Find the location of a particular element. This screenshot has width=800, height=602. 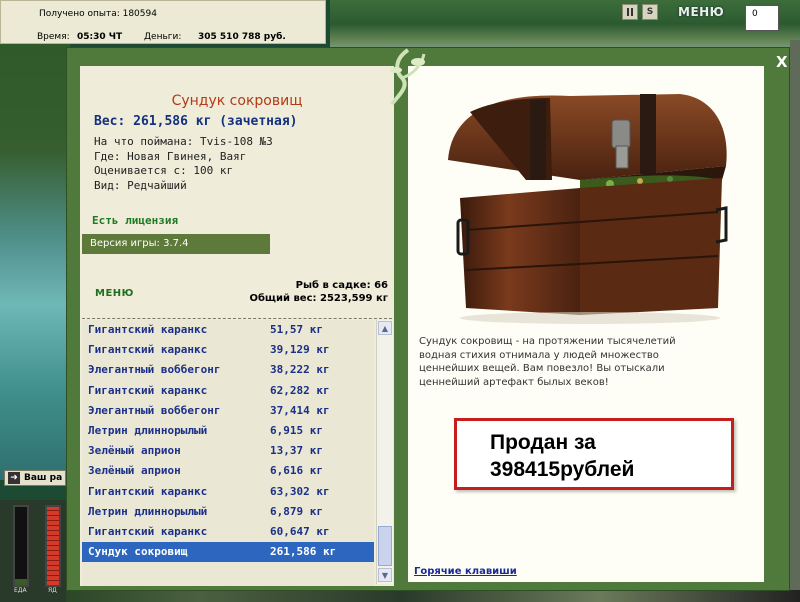

scroll-up-icon: ▲ is located at coordinates (385, 328).